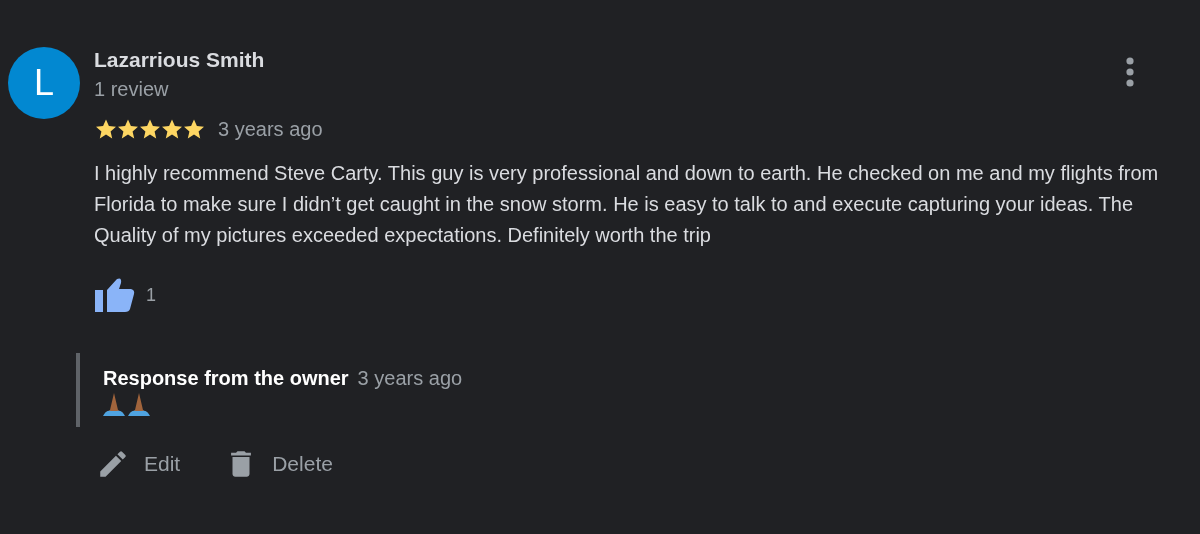 The height and width of the screenshot is (534, 1200). I want to click on response-title: Response from the owner, so click(226, 378).